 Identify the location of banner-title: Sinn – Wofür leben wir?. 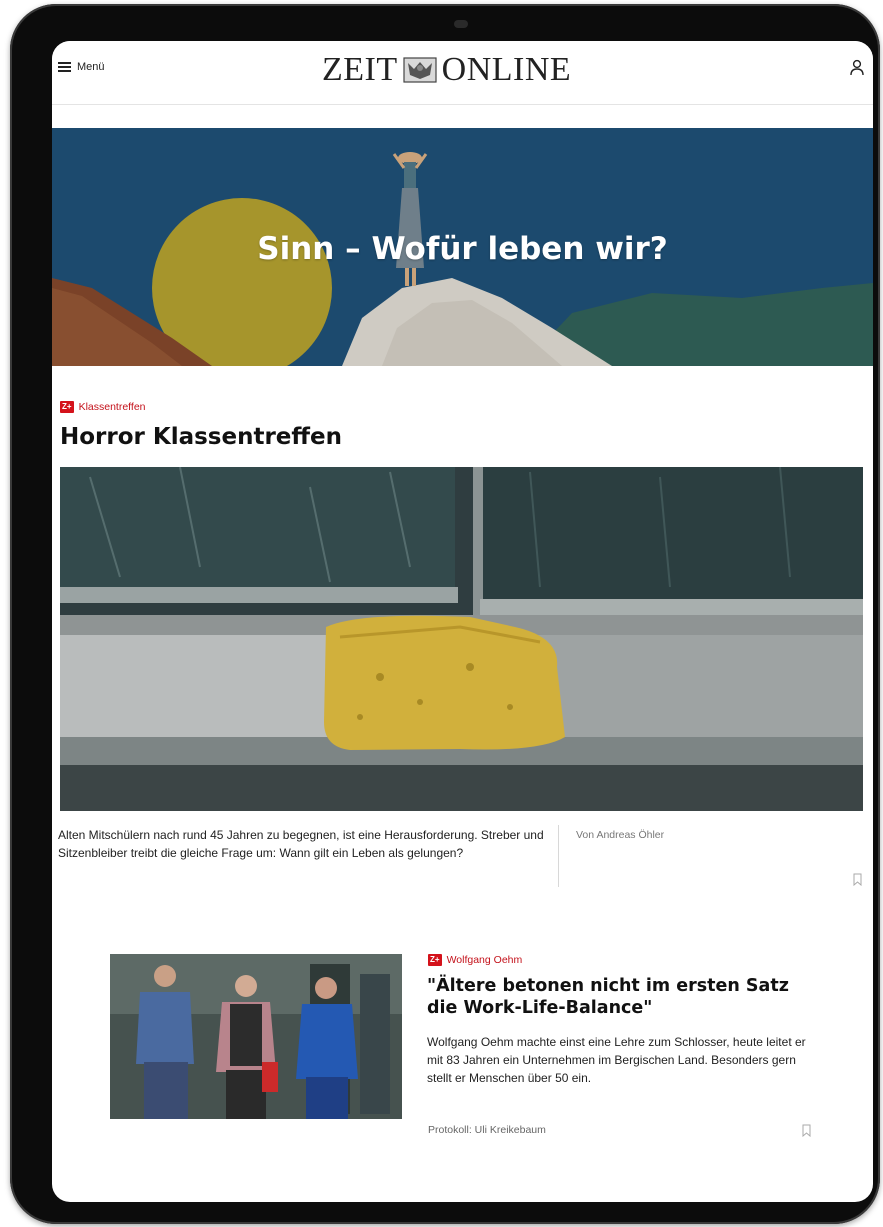
(462, 249).